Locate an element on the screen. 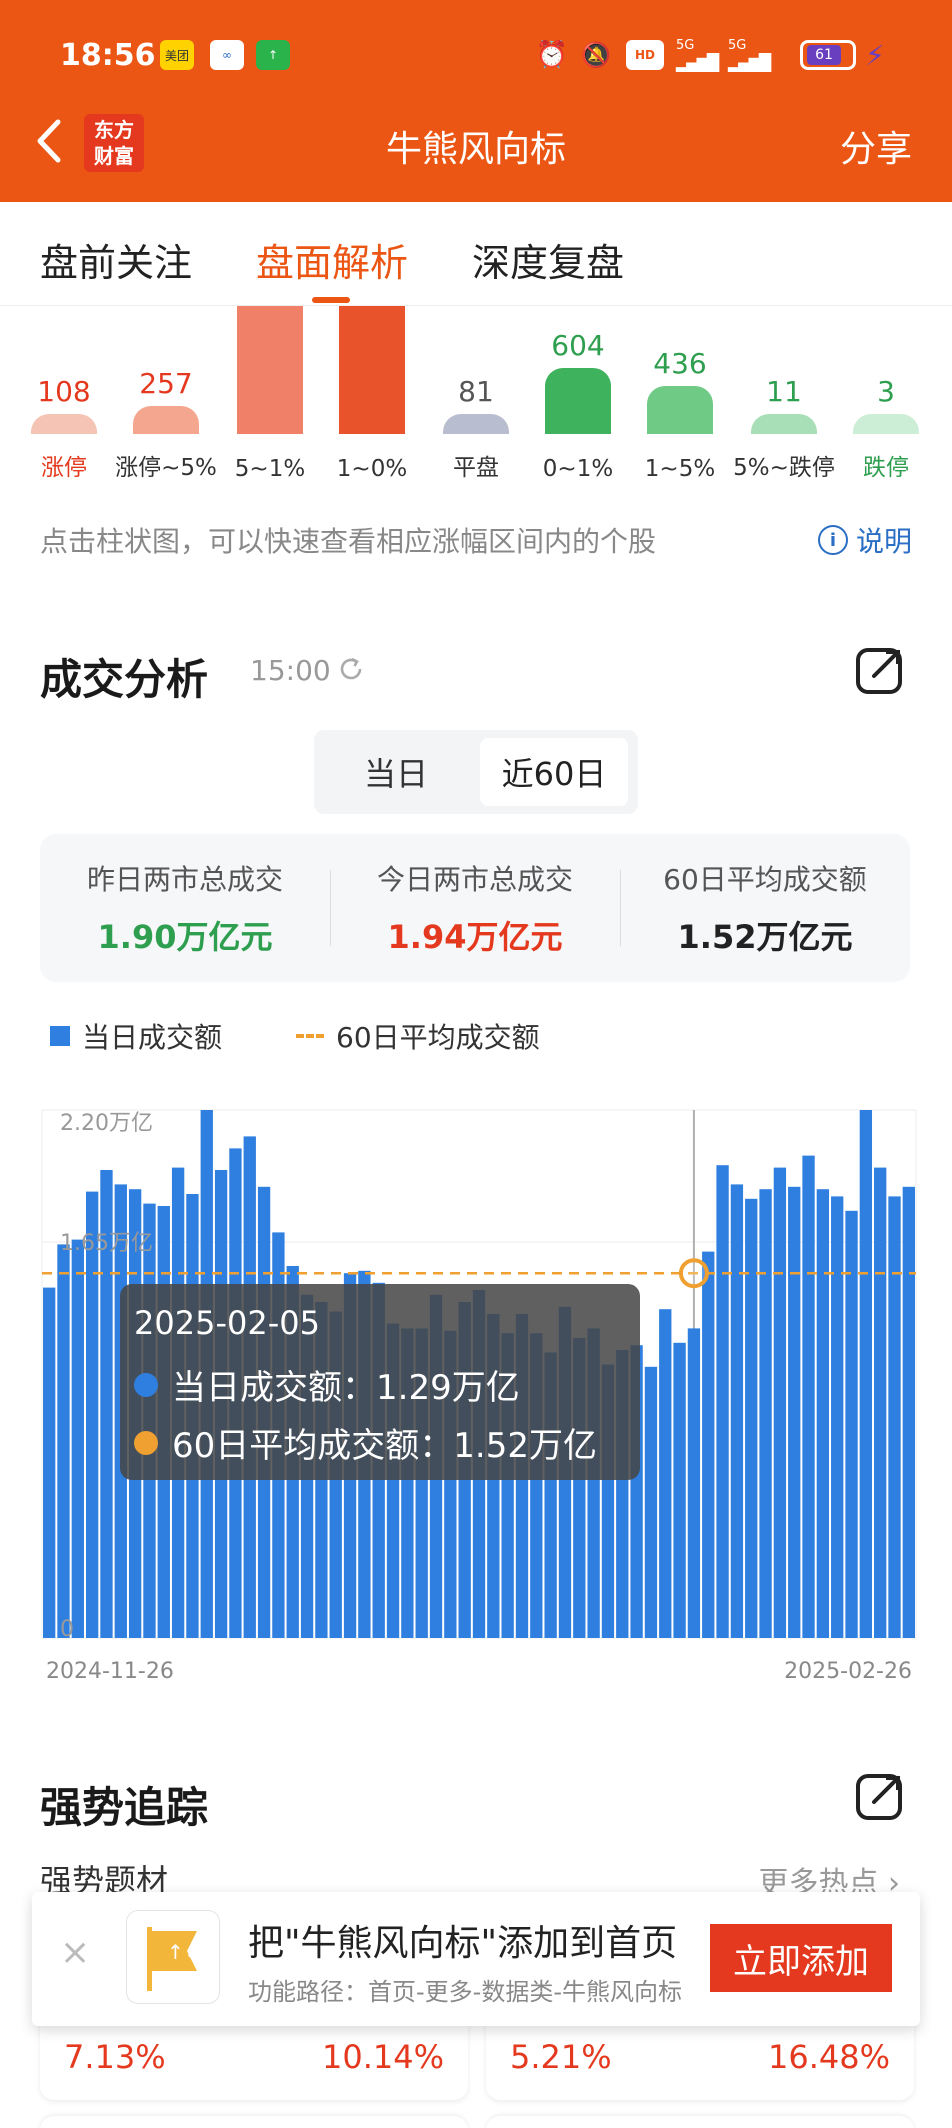 This screenshot has width=952, height=2128. battery-icon: 61 is located at coordinates (828, 55).